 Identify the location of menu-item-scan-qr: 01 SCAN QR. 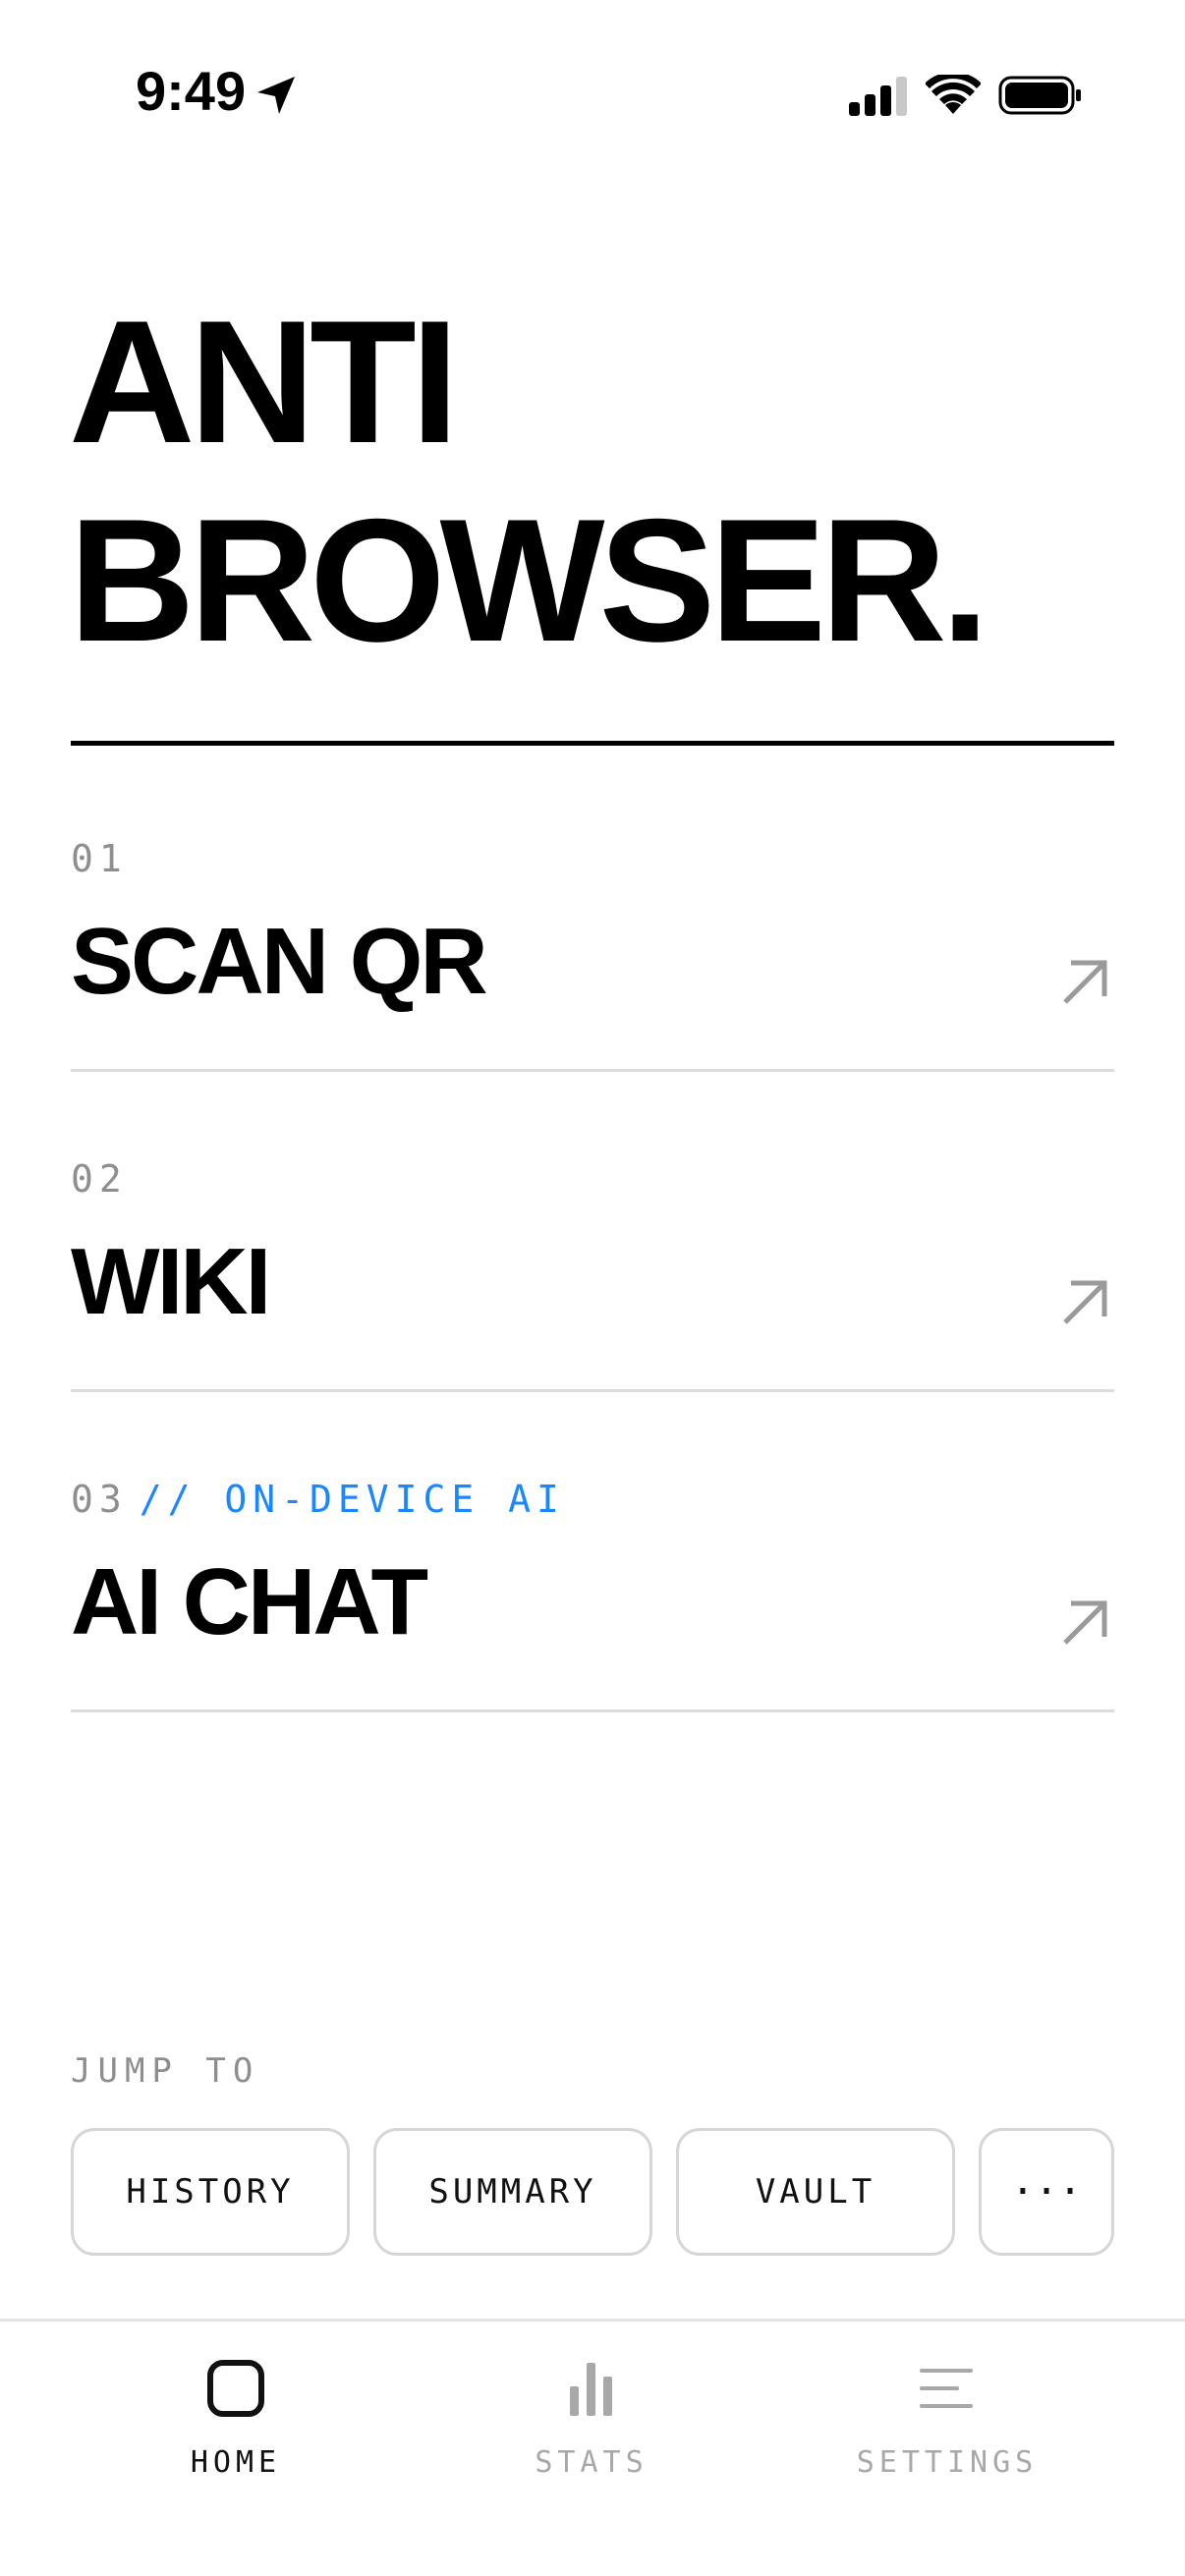
(592, 910).